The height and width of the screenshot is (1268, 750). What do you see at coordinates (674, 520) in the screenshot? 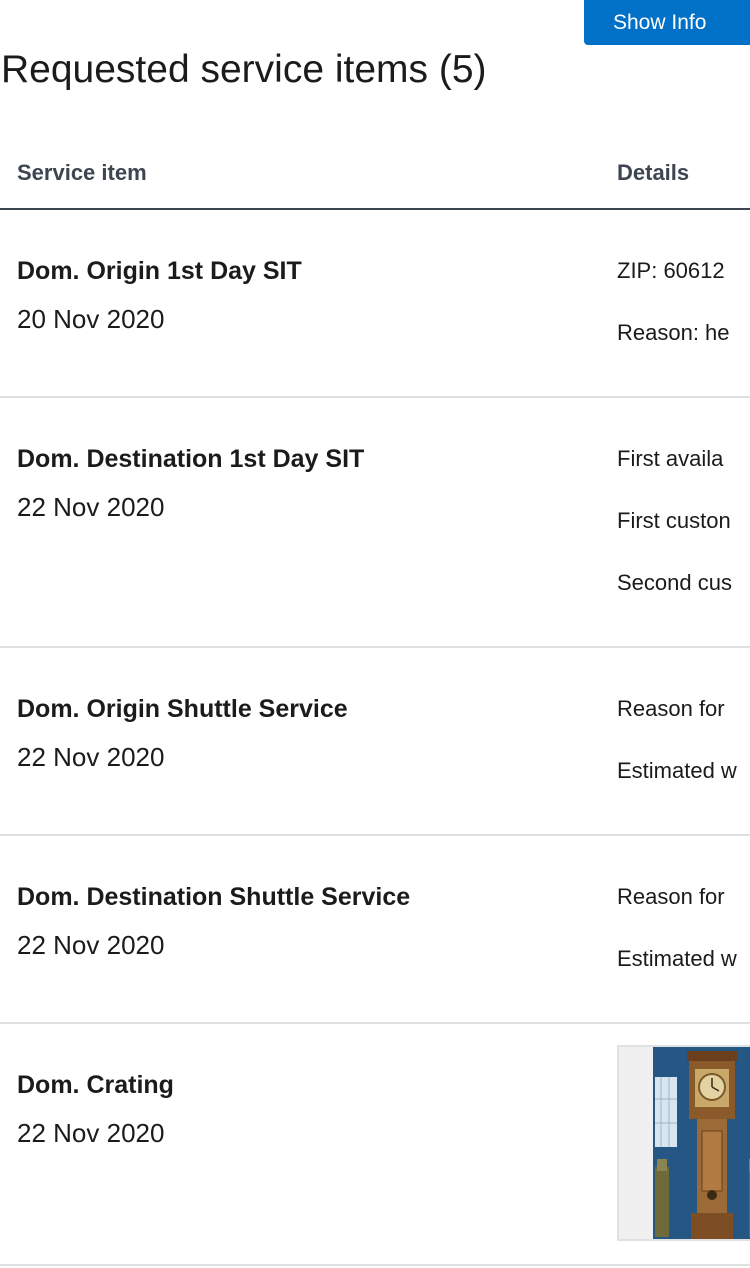
I see `service-item-detail: First custon` at bounding box center [674, 520].